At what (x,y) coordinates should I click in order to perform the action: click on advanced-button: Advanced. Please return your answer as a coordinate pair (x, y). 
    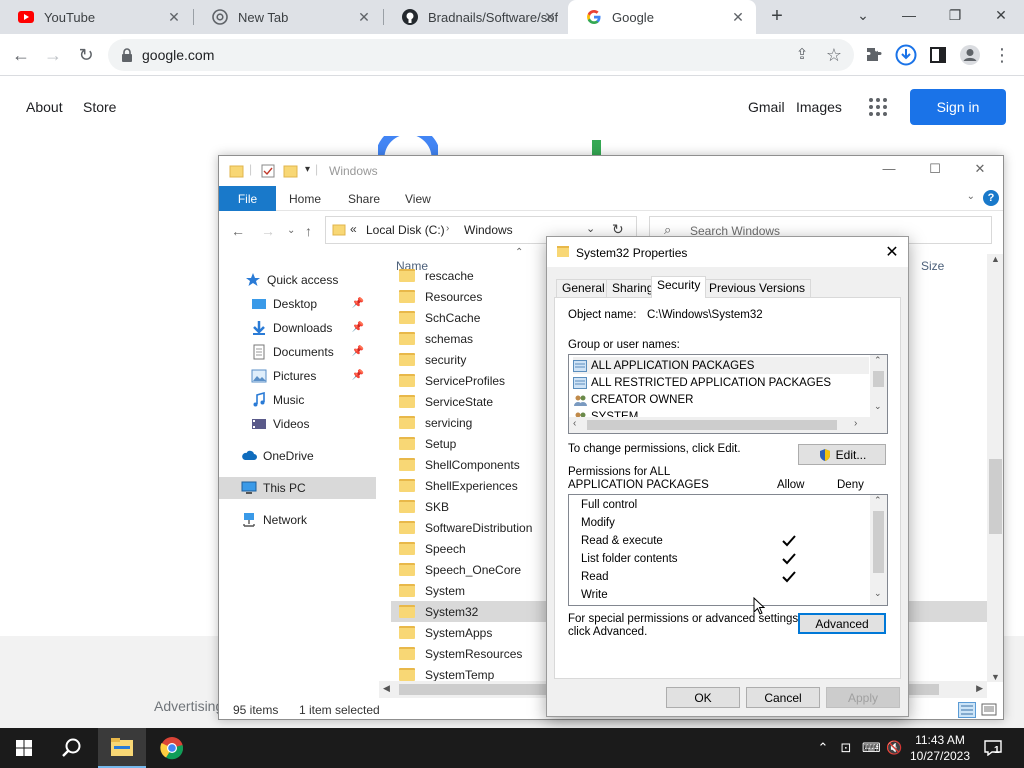
    Looking at the image, I should click on (842, 623).